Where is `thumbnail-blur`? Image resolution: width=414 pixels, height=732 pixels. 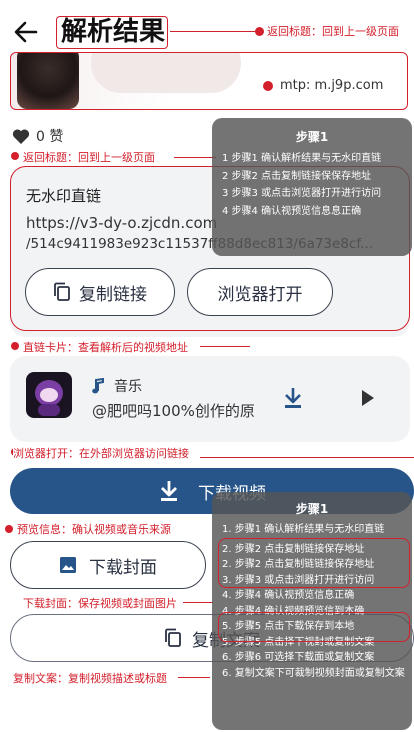 thumbnail-blur is located at coordinates (166, 73).